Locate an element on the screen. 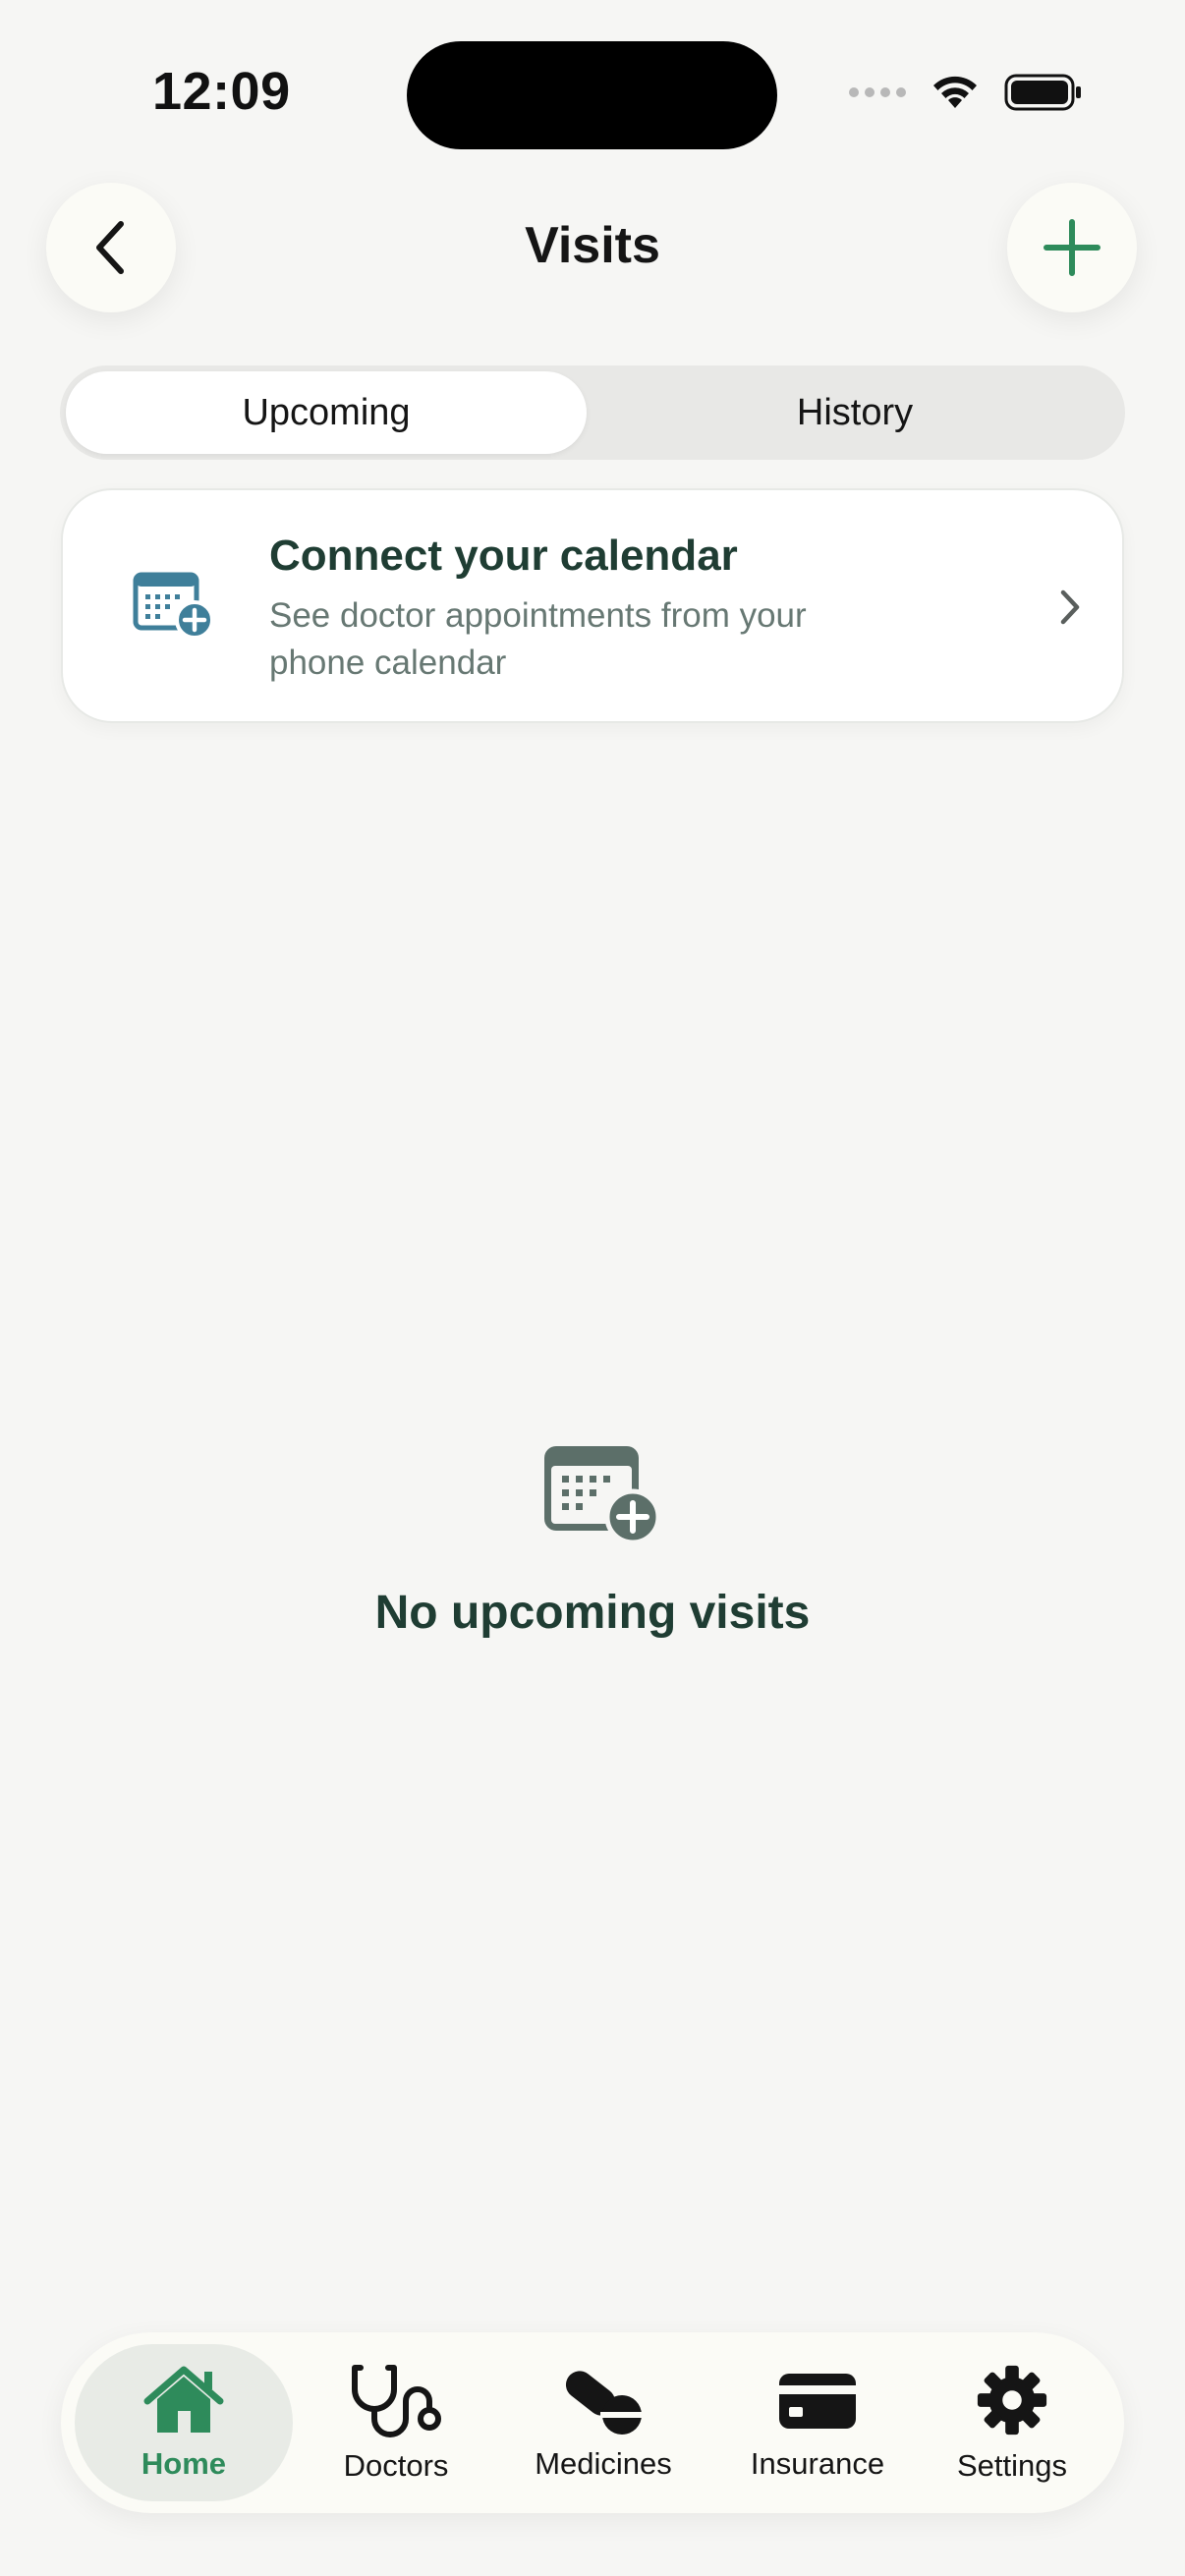 Image resolution: width=1185 pixels, height=2576 pixels. tab-history-label: History is located at coordinates (855, 412).